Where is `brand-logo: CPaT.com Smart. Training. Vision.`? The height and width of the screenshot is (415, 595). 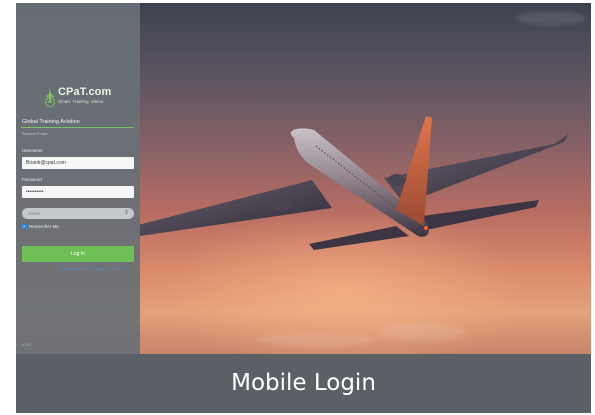
brand-logo: CPaT.com Smart. Training. Vision. is located at coordinates (84, 97).